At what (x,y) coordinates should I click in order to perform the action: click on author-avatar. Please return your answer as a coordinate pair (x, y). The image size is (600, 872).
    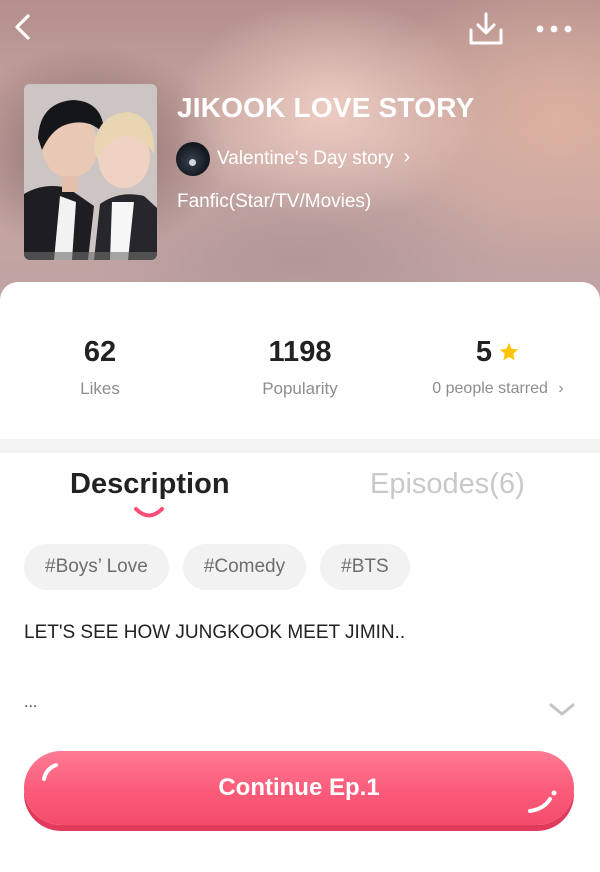
    Looking at the image, I should click on (193, 159).